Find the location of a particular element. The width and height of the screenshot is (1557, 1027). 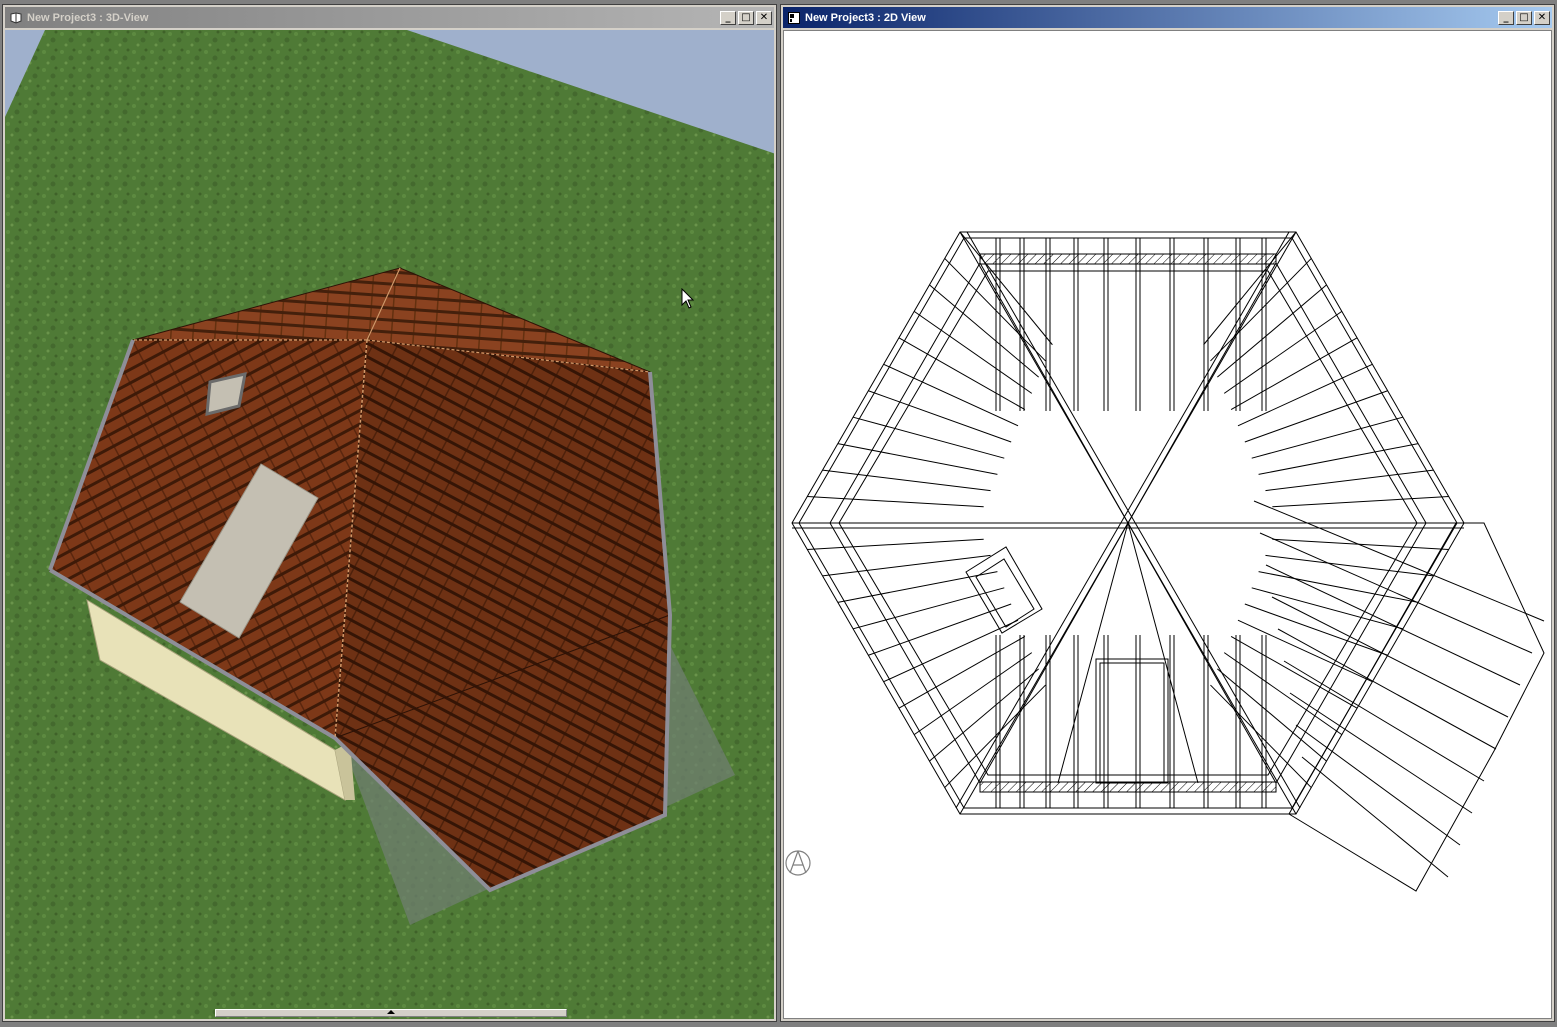

roof-extension-outline is located at coordinates (1416, 707).